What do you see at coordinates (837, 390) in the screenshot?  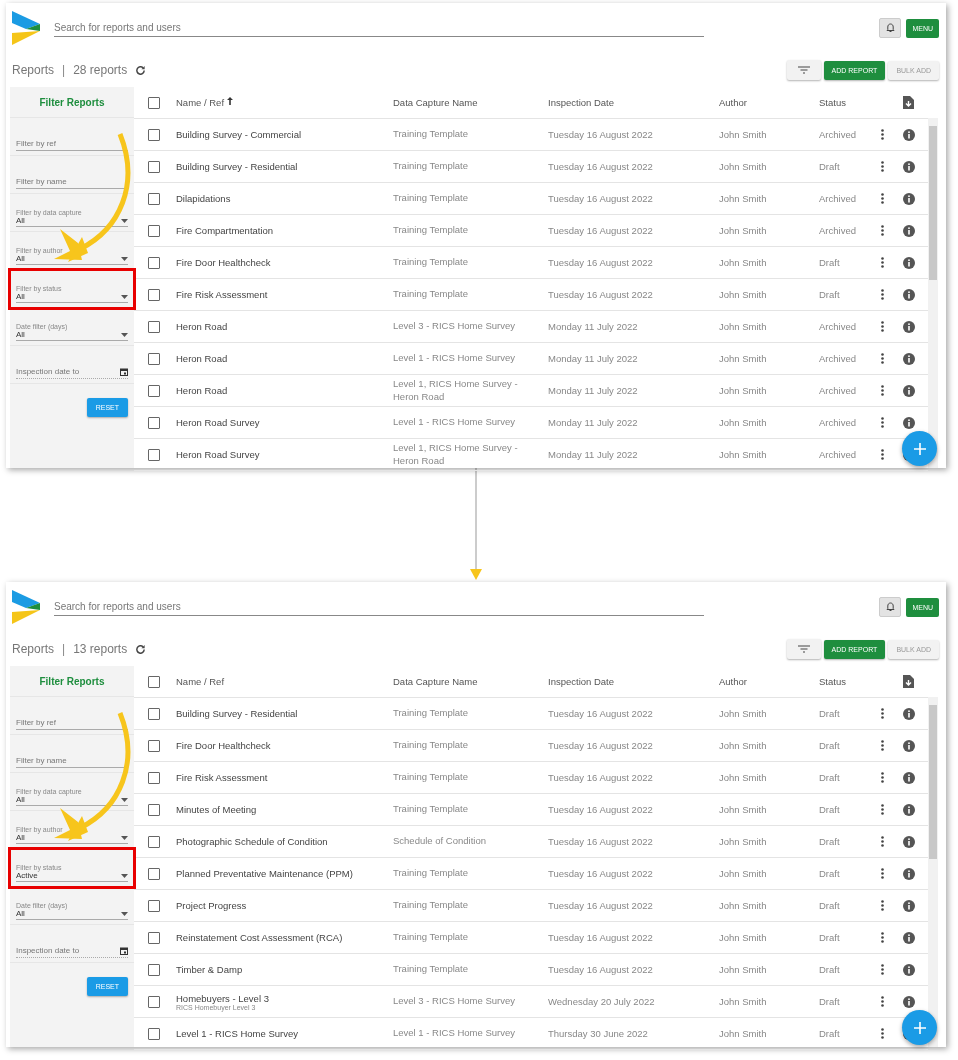 I see `status-cell: Archived` at bounding box center [837, 390].